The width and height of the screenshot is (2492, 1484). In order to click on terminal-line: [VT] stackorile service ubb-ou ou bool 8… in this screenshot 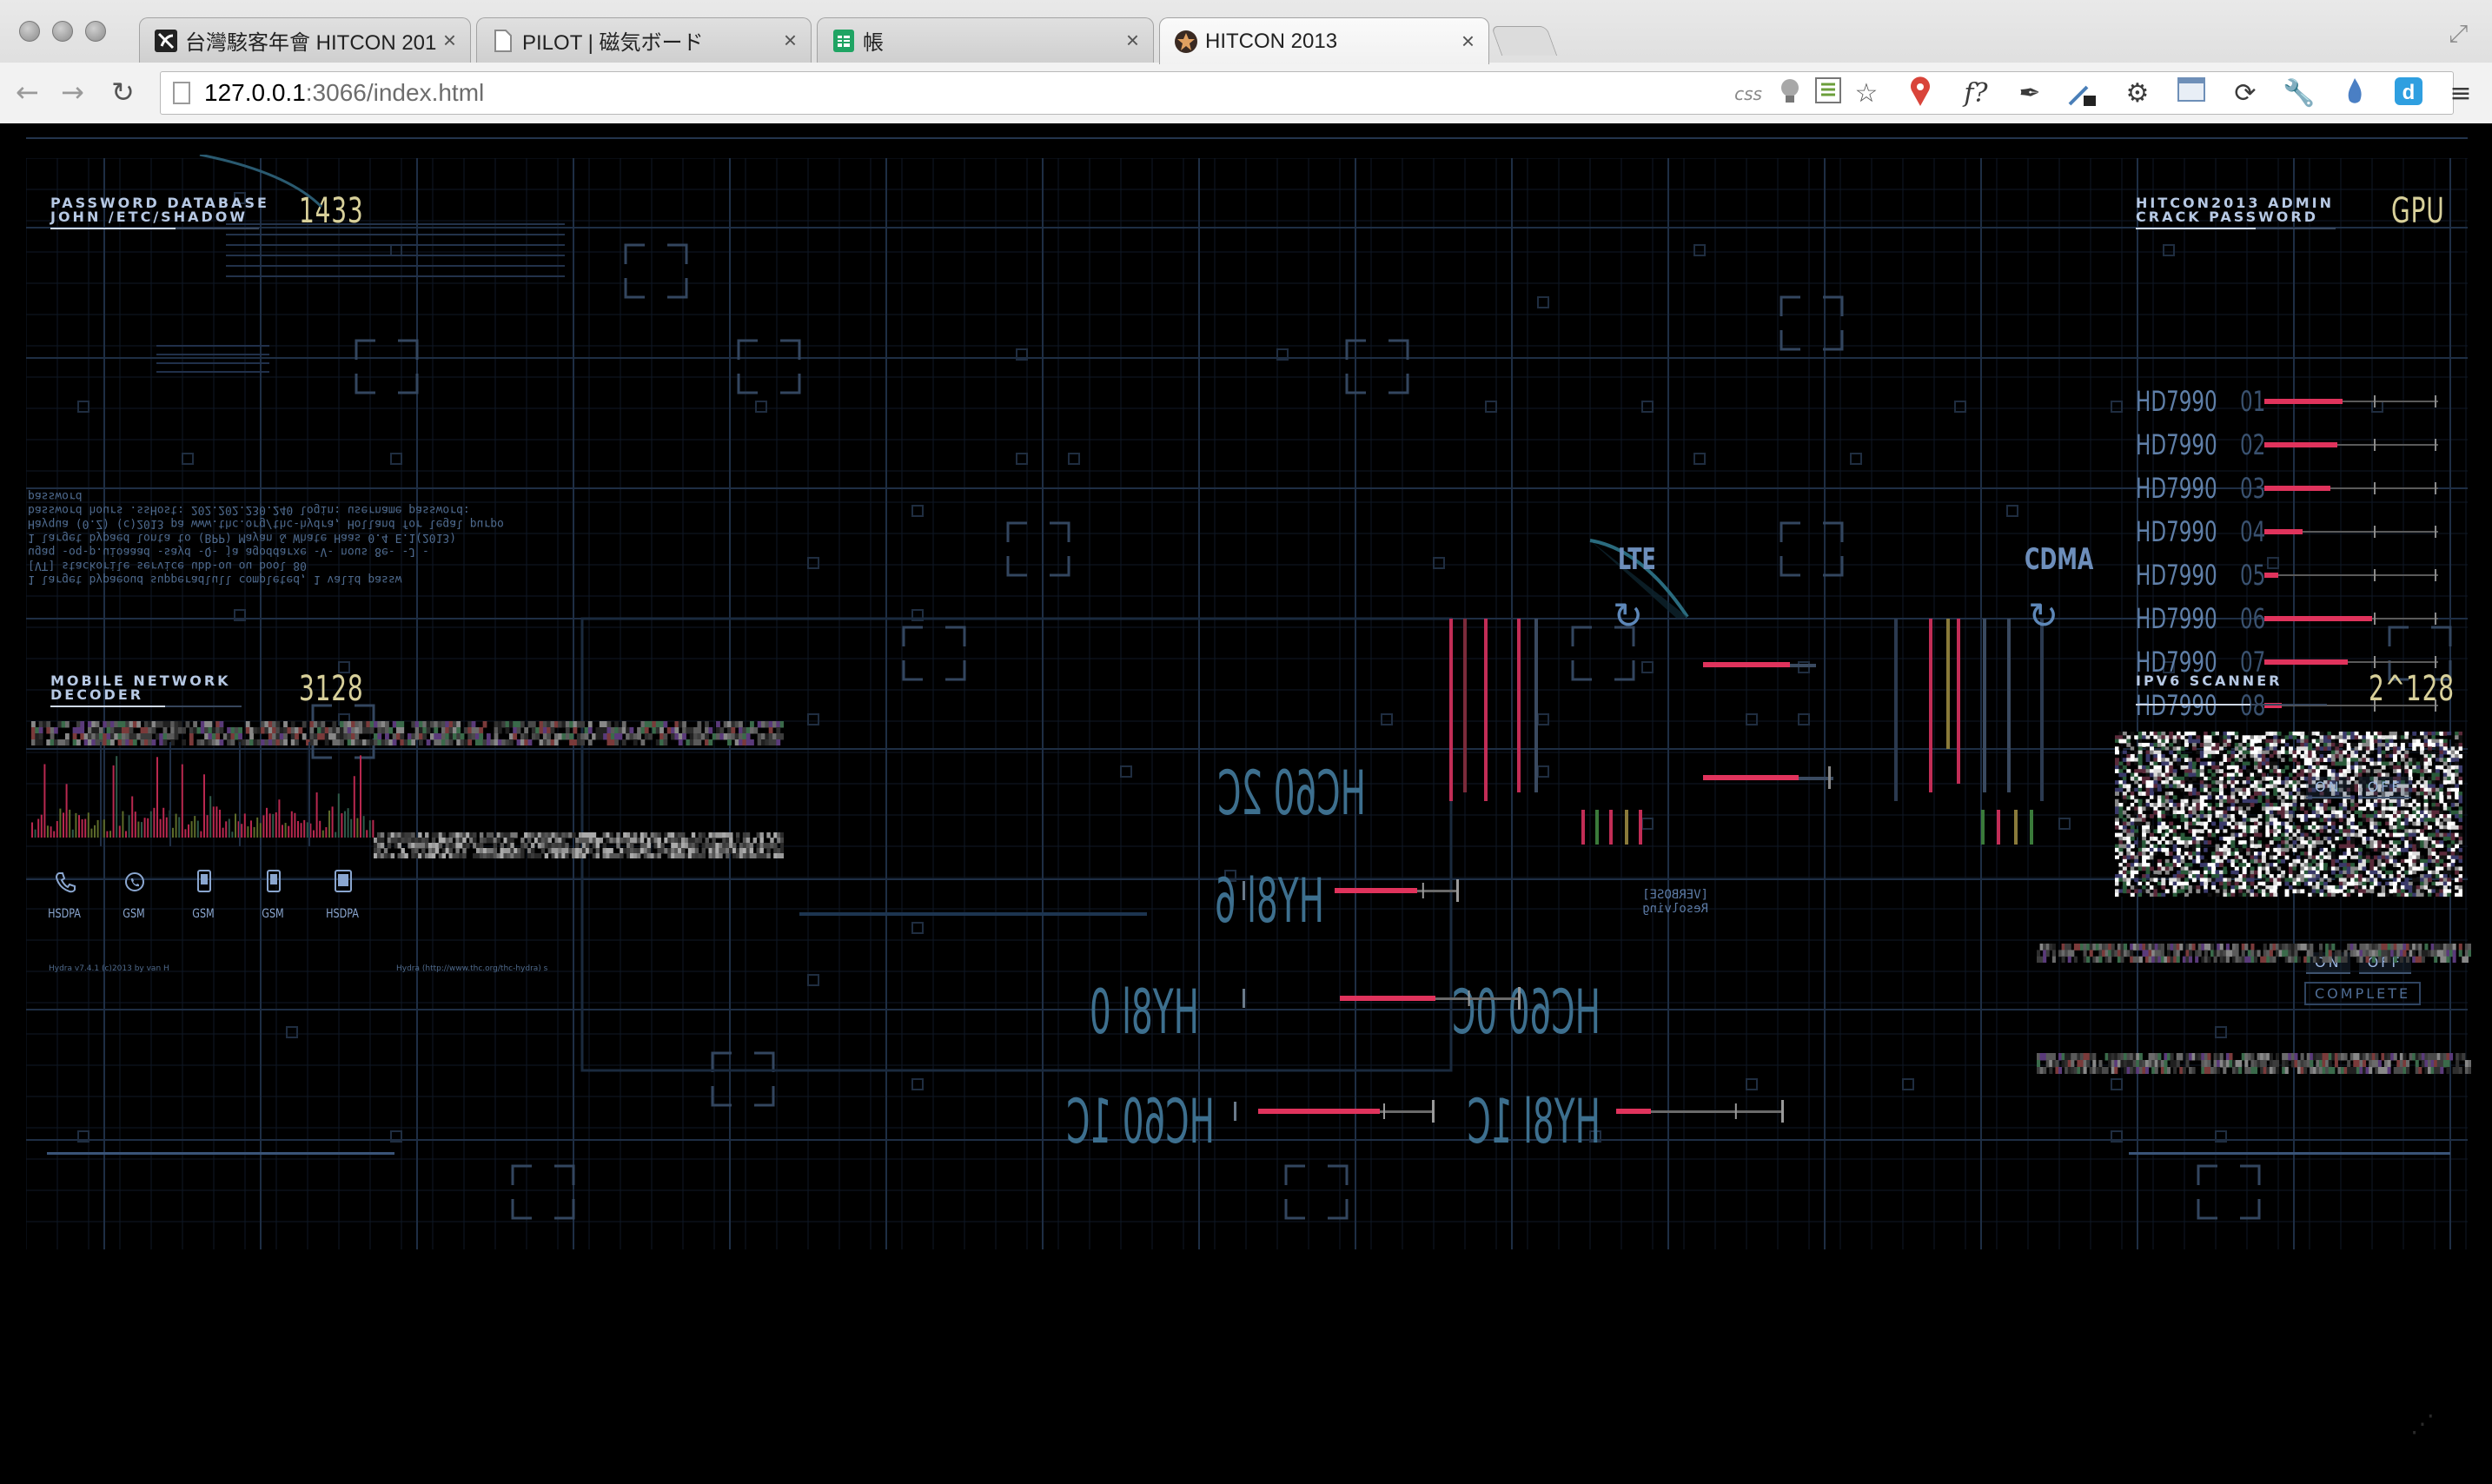, I will do `click(167, 565)`.